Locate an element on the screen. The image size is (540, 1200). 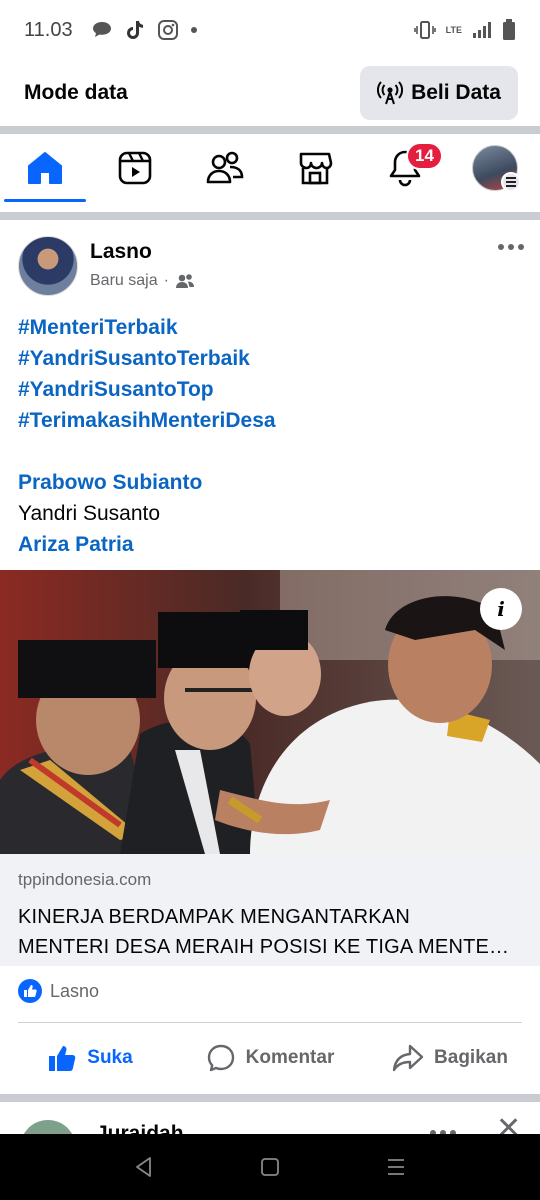
post-time: Baru saja is located at coordinates (124, 280).